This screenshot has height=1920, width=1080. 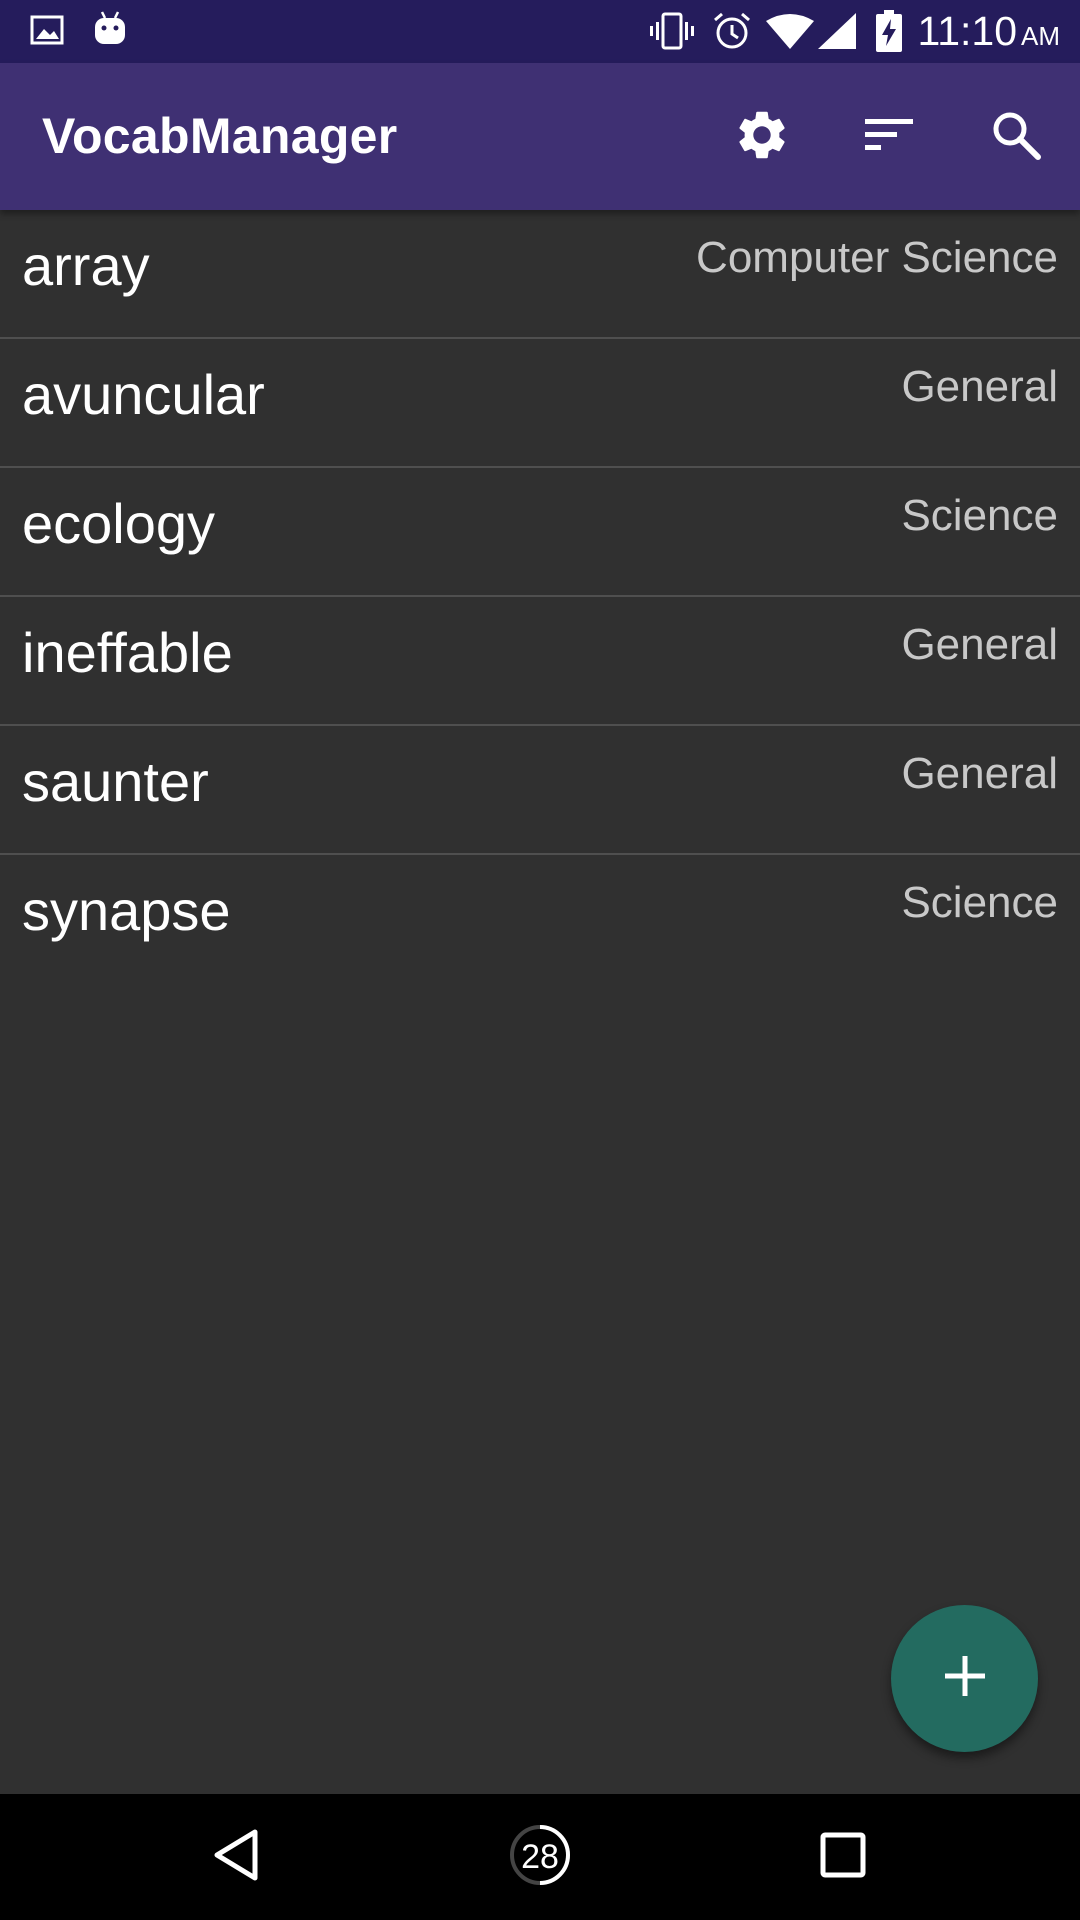 What do you see at coordinates (889, 33) in the screenshot?
I see `battery-charging-icon` at bounding box center [889, 33].